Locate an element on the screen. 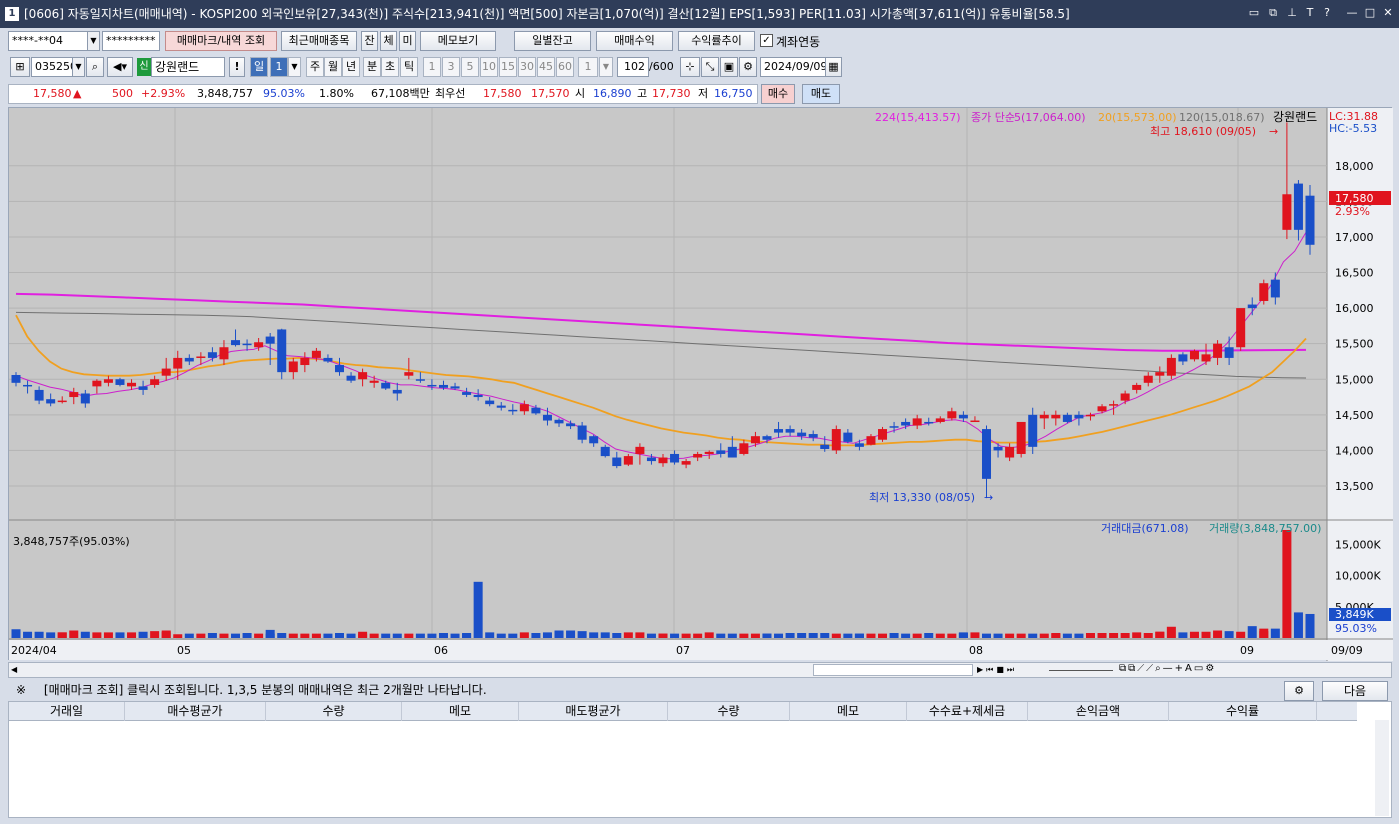  minute-tab-6: 45 is located at coordinates (546, 67).